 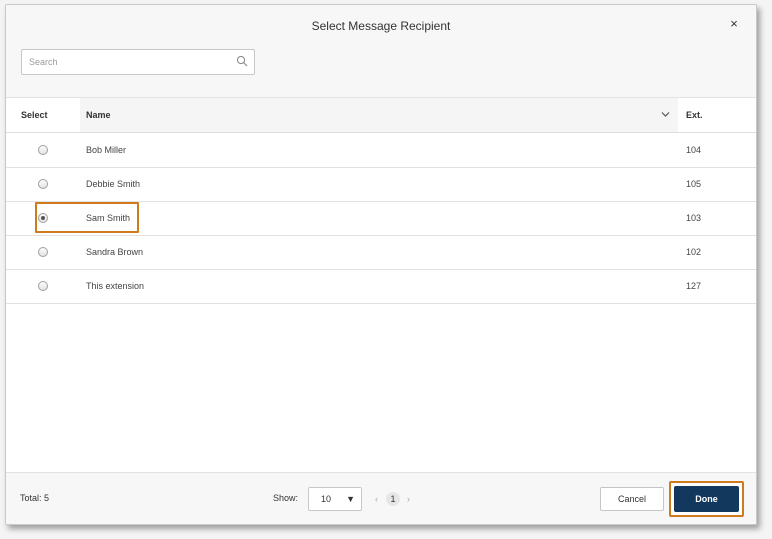 I want to click on table-row: This extension 127, so click(x=381, y=286).